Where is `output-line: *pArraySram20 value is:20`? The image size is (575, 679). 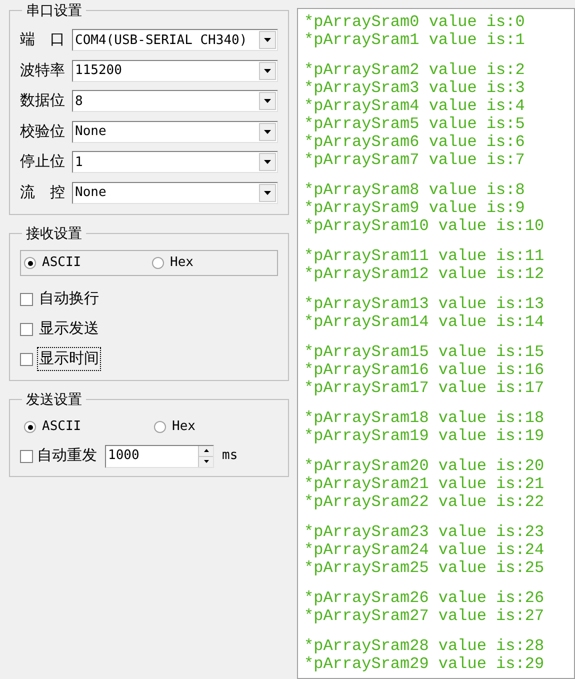 output-line: *pArraySram20 value is:20 is located at coordinates (425, 466).